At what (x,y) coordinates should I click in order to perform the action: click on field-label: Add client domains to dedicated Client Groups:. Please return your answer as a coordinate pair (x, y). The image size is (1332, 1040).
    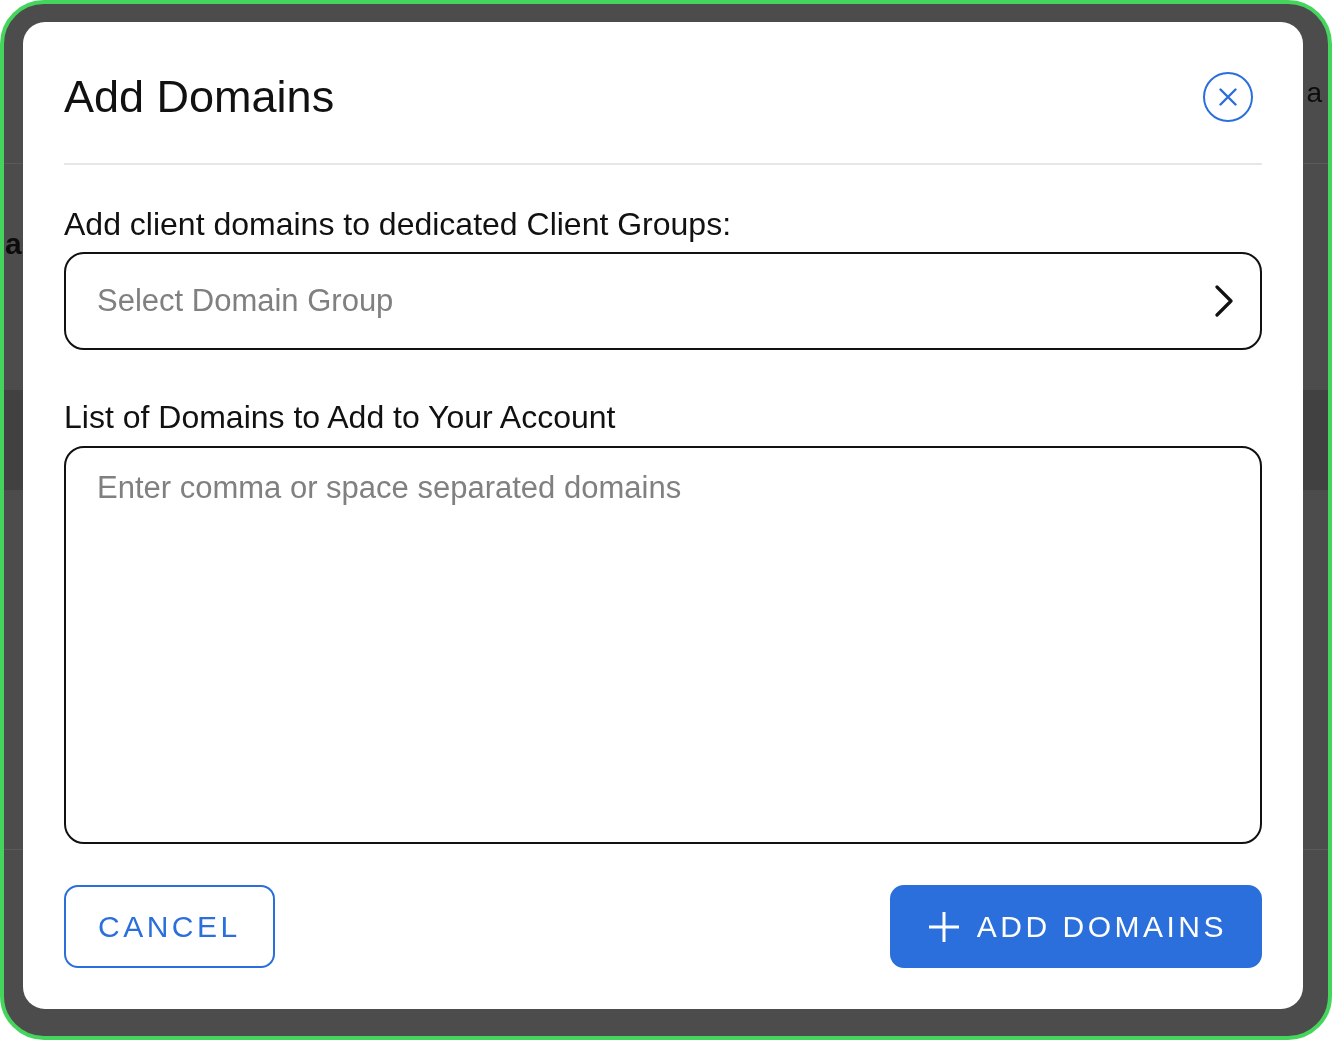
    Looking at the image, I should click on (398, 224).